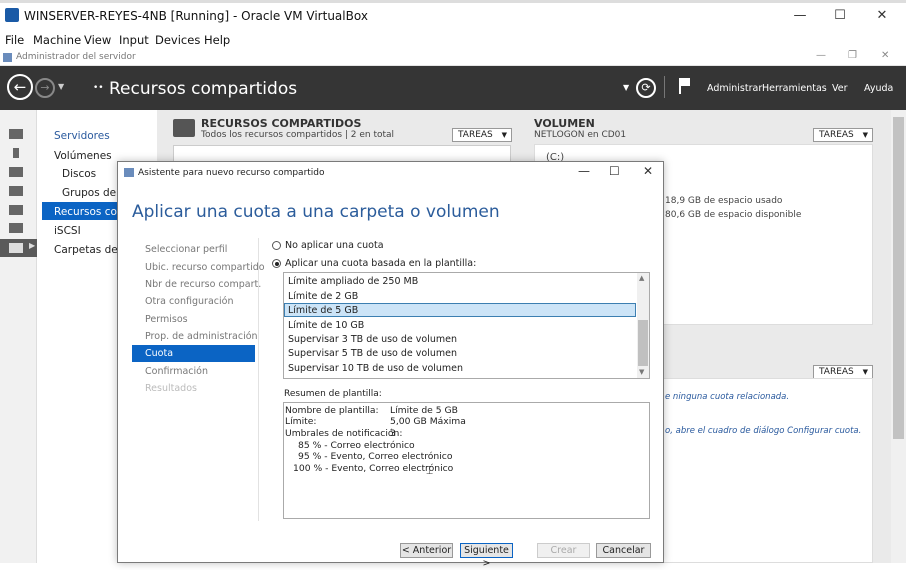 This screenshot has width=906, height=570. What do you see at coordinates (186, 249) in the screenshot?
I see `wizard-step-seleccionar-perfil: Seleccionar perfil` at bounding box center [186, 249].